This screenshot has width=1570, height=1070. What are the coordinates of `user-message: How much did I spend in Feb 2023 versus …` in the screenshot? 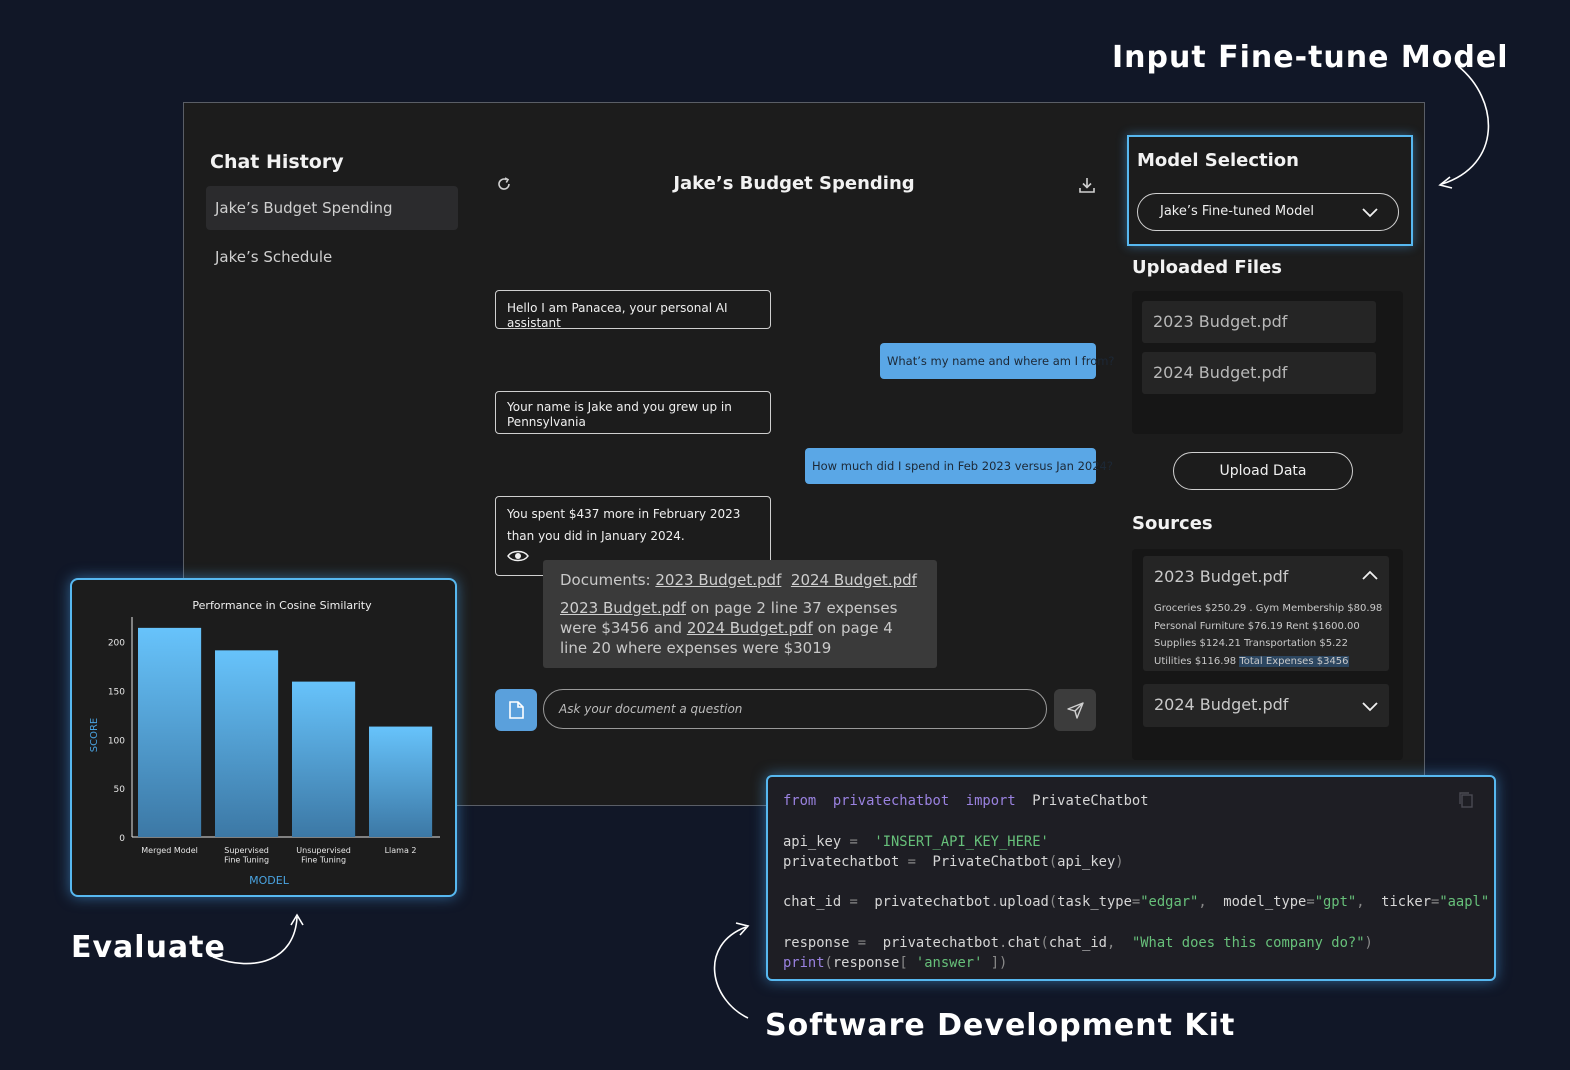 It's located at (959, 466).